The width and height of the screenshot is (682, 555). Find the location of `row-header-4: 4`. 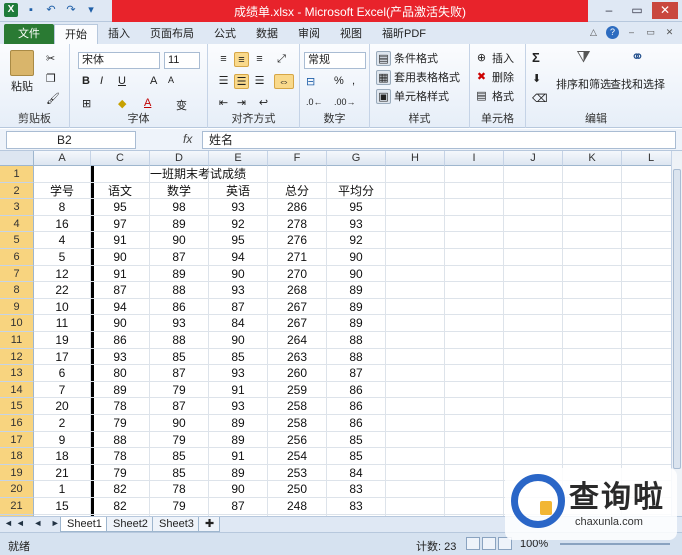

row-header-4: 4 is located at coordinates (17, 224).